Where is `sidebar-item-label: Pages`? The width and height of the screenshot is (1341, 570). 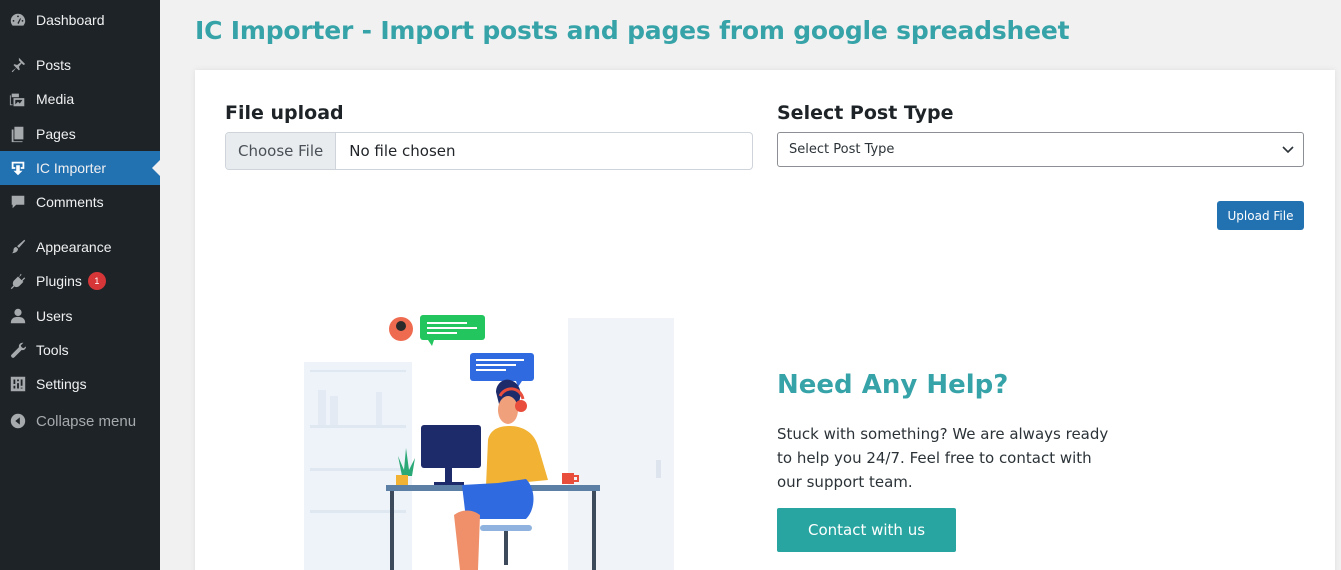
sidebar-item-label: Pages is located at coordinates (56, 134).